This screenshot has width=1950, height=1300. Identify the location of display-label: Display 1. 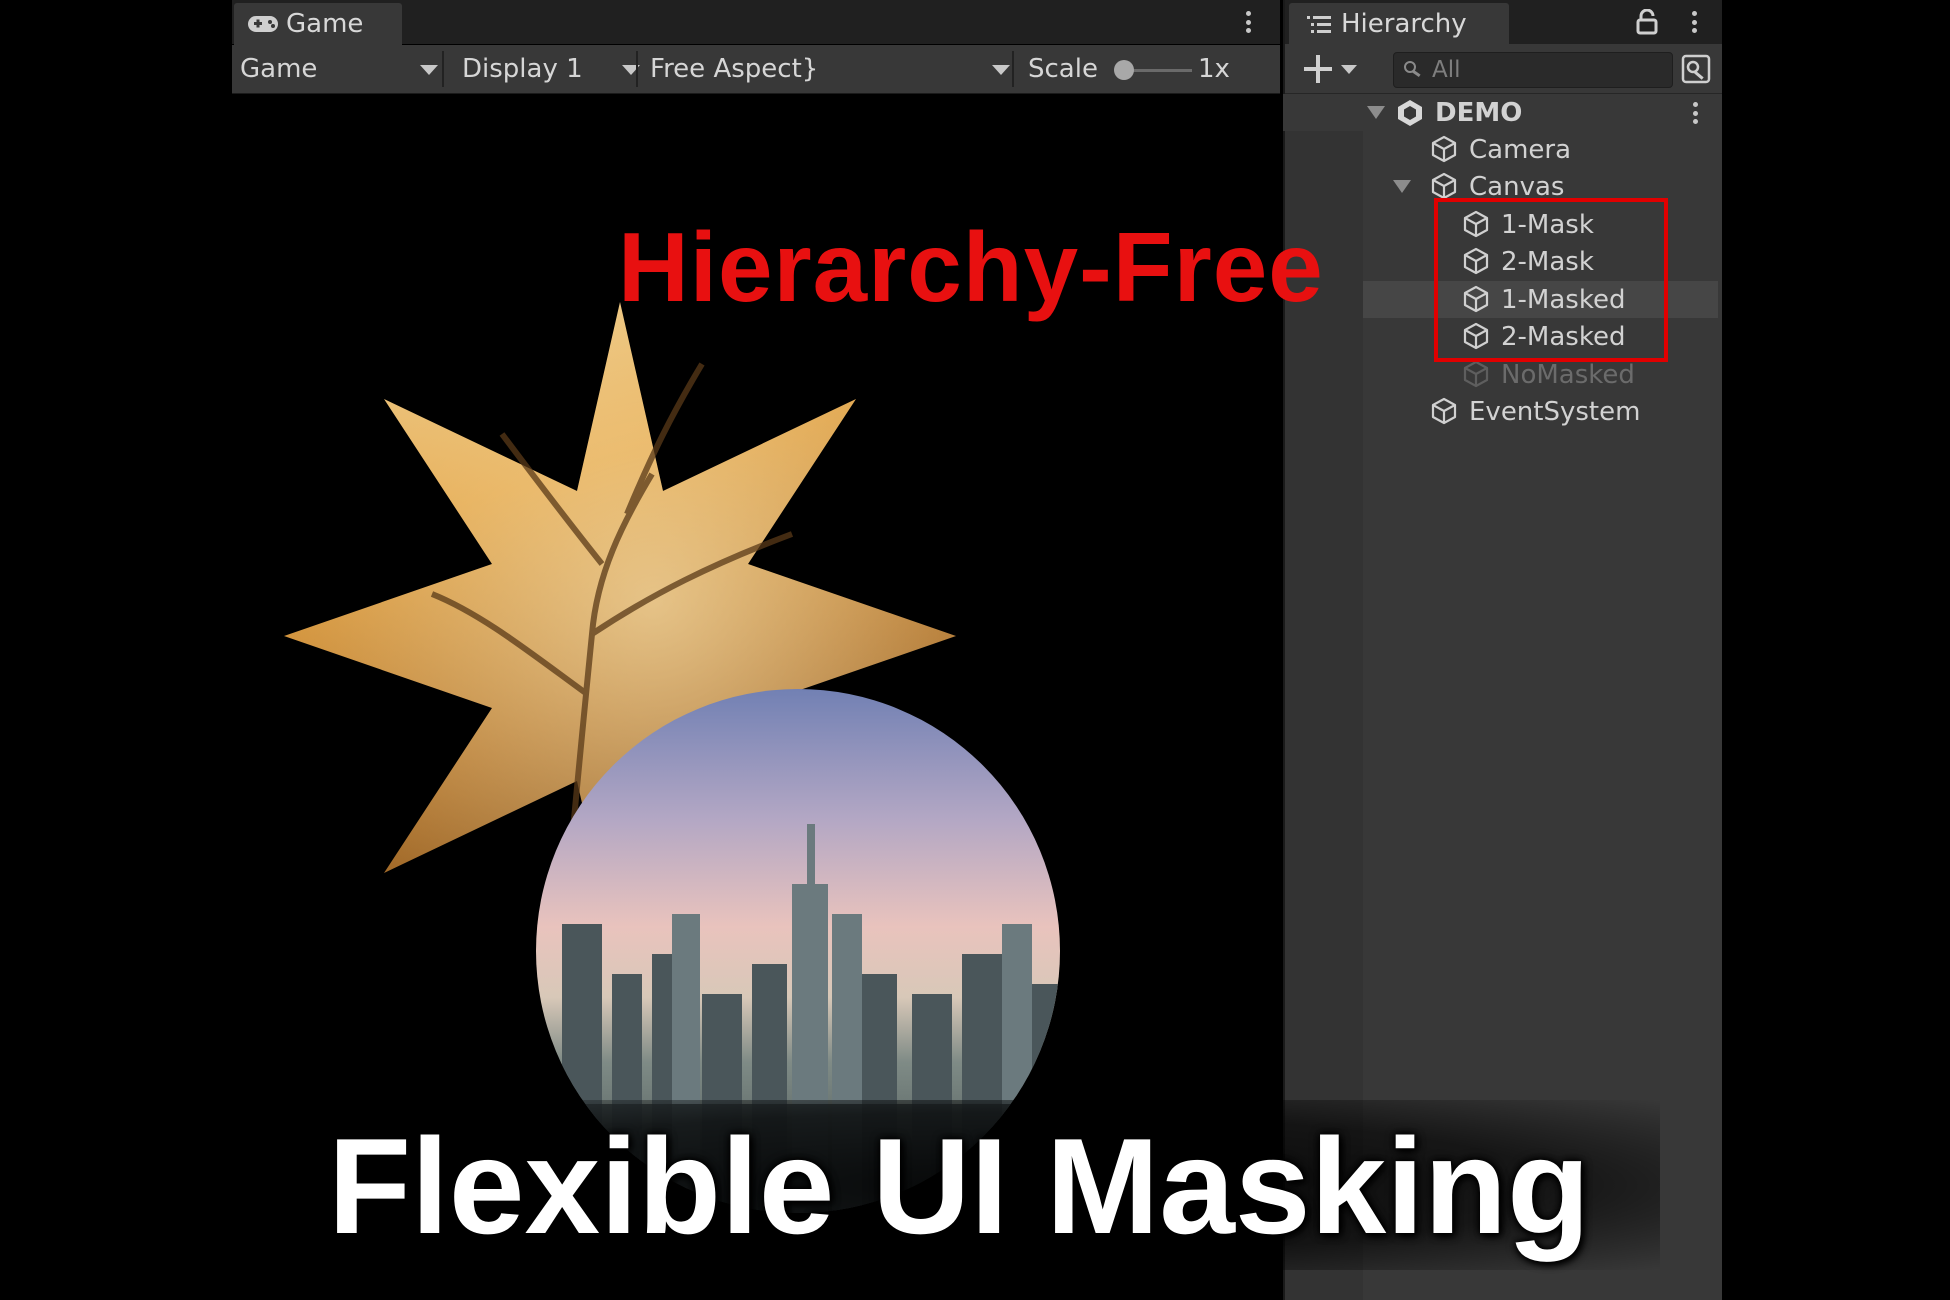
(522, 69).